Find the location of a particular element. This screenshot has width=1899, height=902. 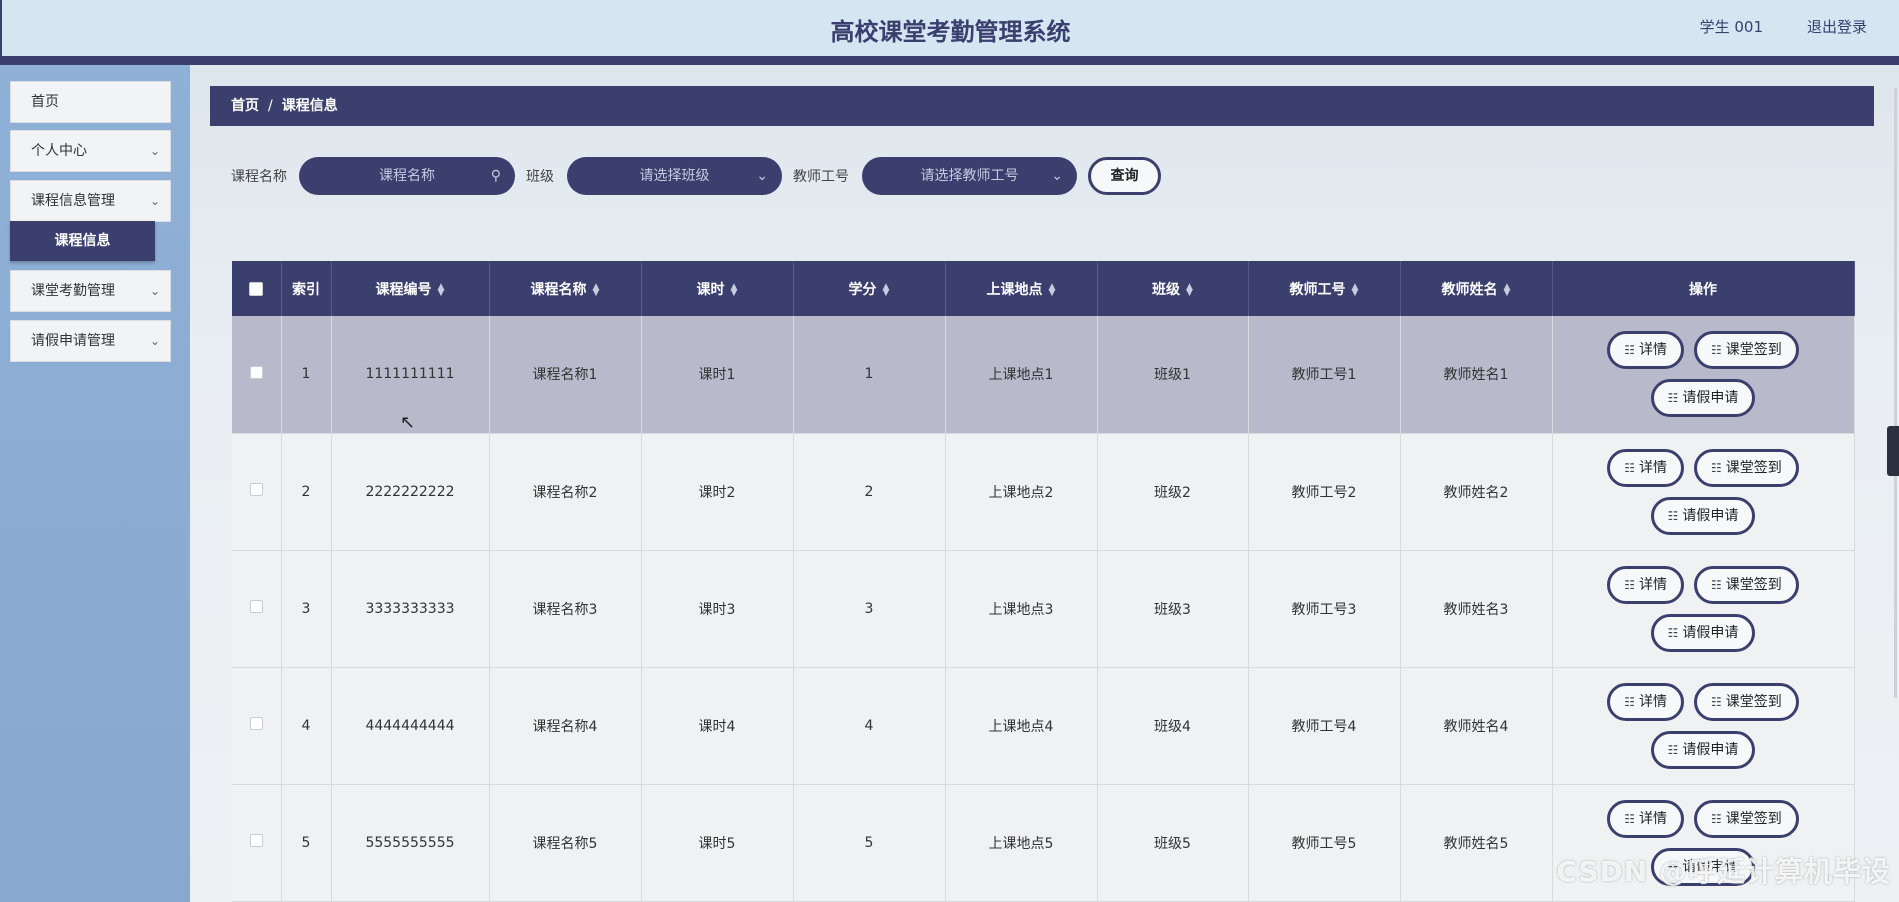

sidebar-item-personal-center: 个人中心 ⌄ is located at coordinates (90, 151).